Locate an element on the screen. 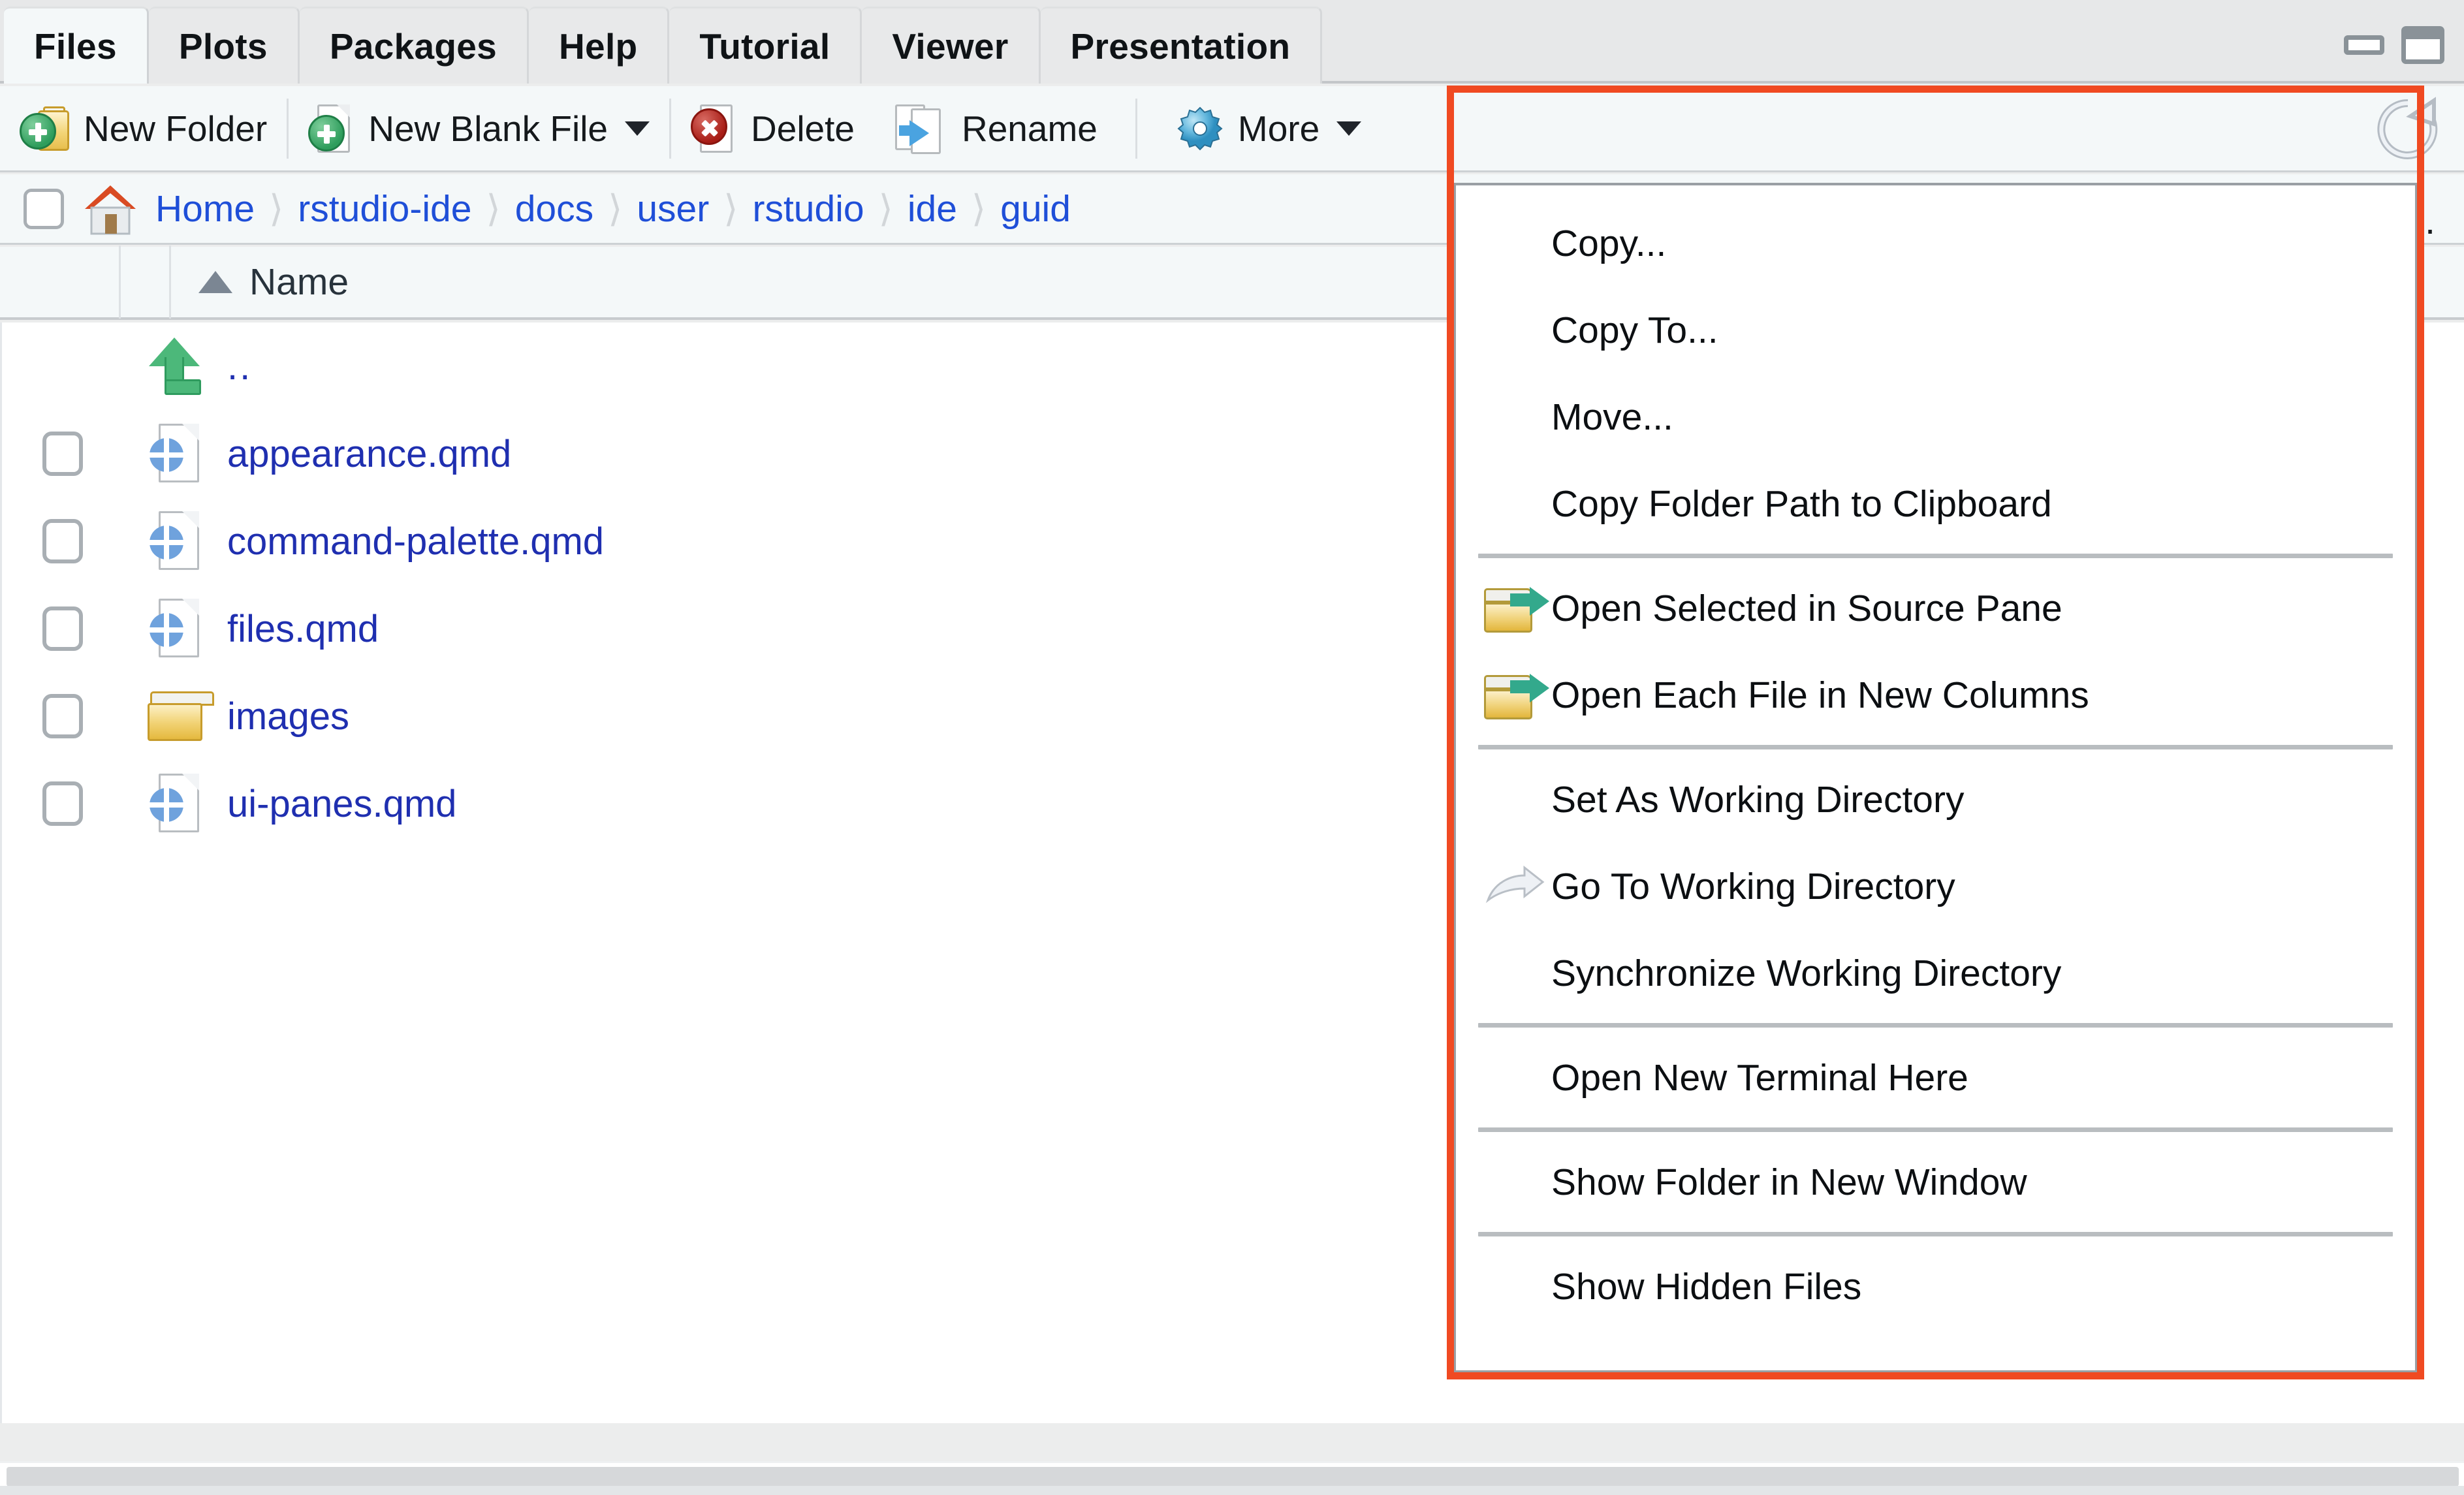 This screenshot has height=1495, width=2464. horizontal-scrollbar is located at coordinates (1232, 1474).